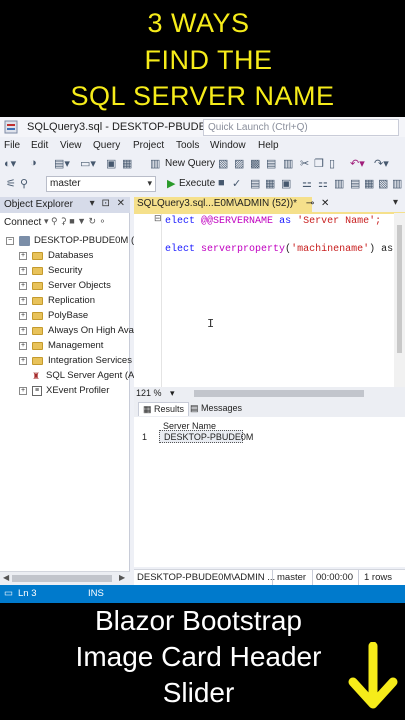 The height and width of the screenshot is (720, 405). Describe the element at coordinates (395, 202) in the screenshot. I see `tab-overflow-chevron-icon: ▾` at that location.